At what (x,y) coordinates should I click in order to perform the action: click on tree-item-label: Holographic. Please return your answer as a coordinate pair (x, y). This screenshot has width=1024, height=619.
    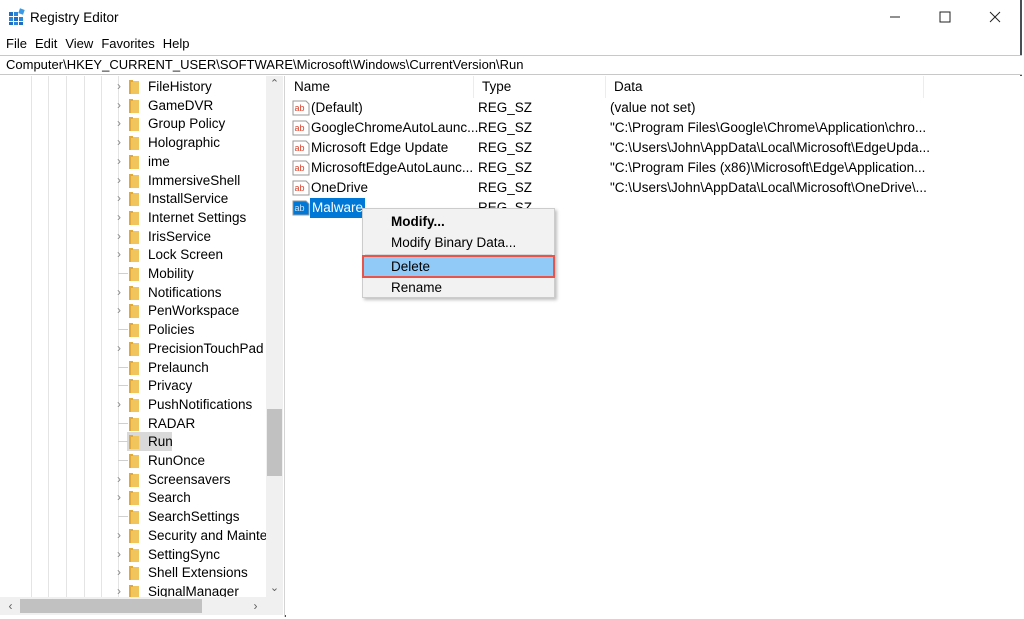
    Looking at the image, I should click on (184, 143).